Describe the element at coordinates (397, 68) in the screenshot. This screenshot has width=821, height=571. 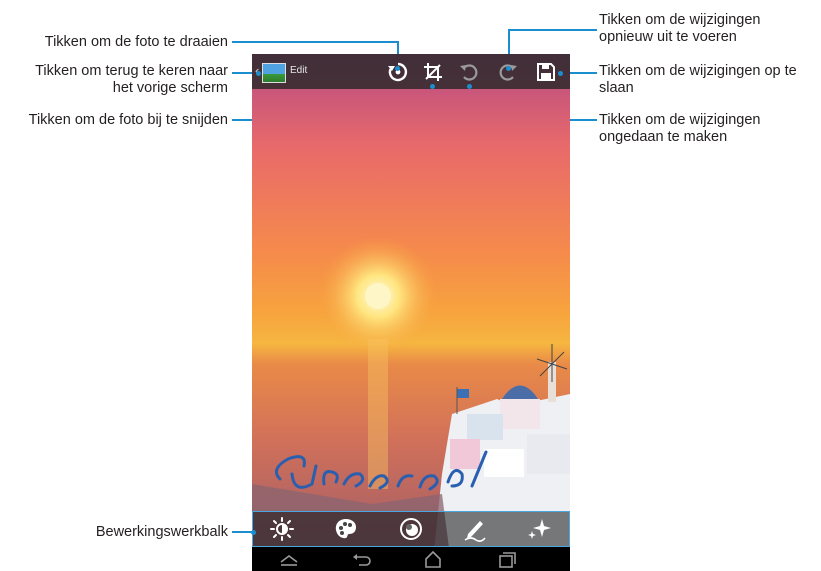
I see `dot-rotate` at that location.